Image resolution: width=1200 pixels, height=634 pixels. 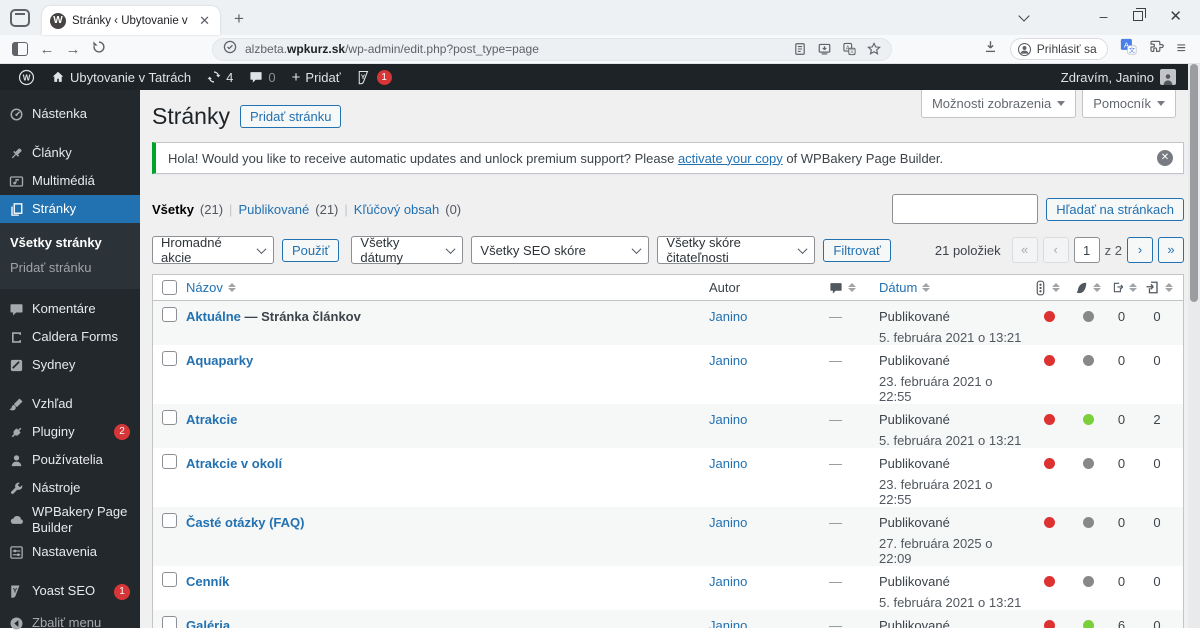 What do you see at coordinates (245, 522) in the screenshot?
I see `page-title-link: Časté otázky (FAQ)` at bounding box center [245, 522].